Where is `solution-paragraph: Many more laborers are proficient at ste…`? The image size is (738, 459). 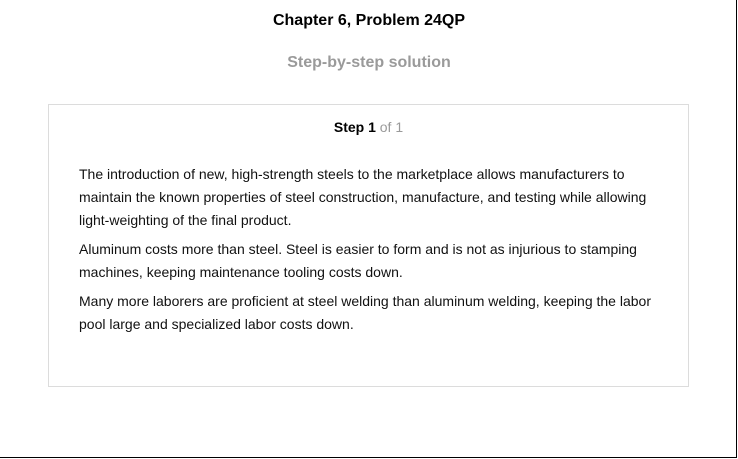 solution-paragraph: Many more laborers are proficient at ste… is located at coordinates (365, 312).